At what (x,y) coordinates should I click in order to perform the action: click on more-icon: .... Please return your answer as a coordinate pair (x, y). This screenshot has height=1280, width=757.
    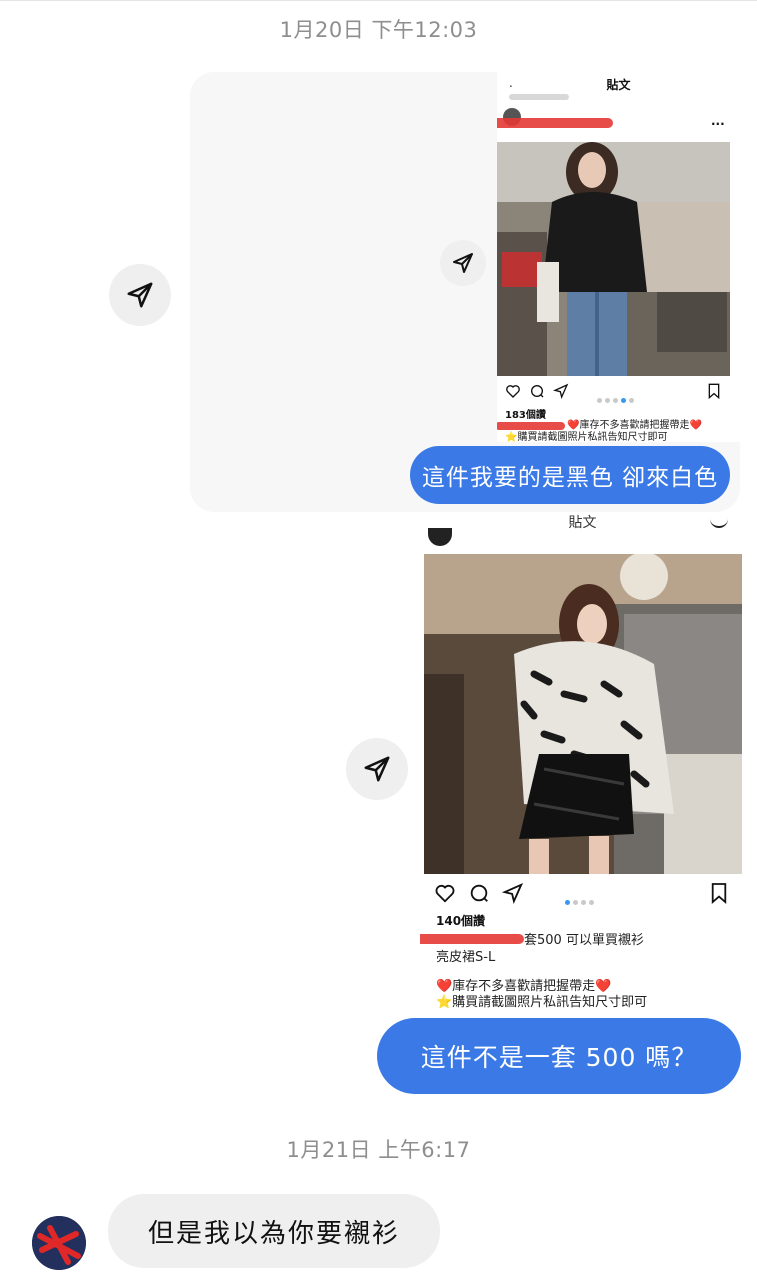
    Looking at the image, I should click on (718, 121).